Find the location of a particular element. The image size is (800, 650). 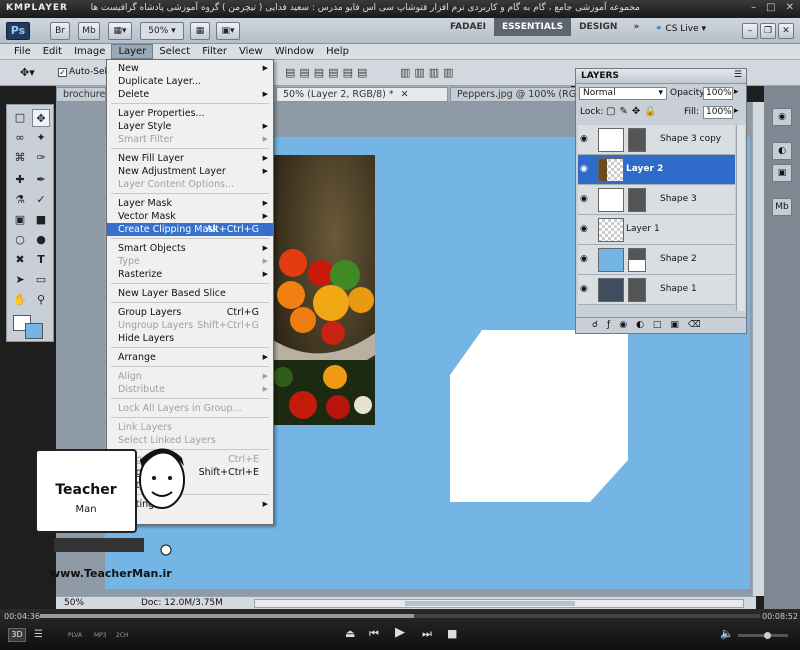

lock-icons-group: ▢✎✥🔒 is located at coordinates (633, 111).